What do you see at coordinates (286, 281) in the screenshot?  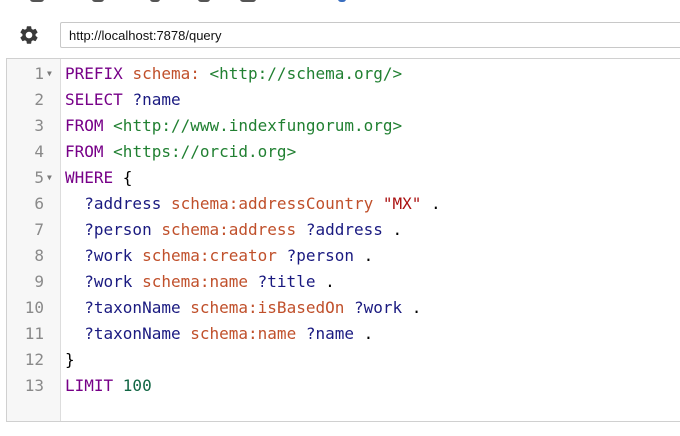 I see `code-token: ?title` at bounding box center [286, 281].